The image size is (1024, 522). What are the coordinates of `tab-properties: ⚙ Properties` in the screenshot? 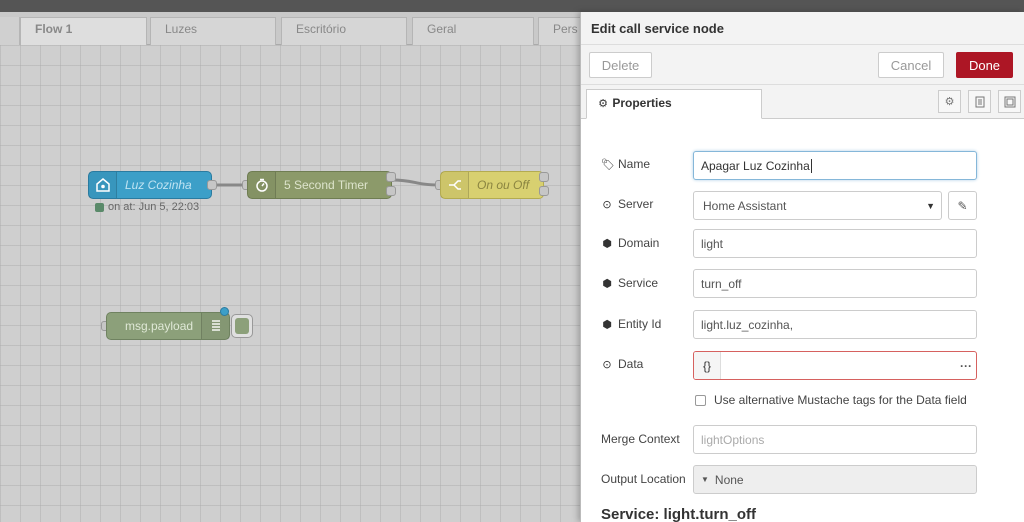 It's located at (674, 104).